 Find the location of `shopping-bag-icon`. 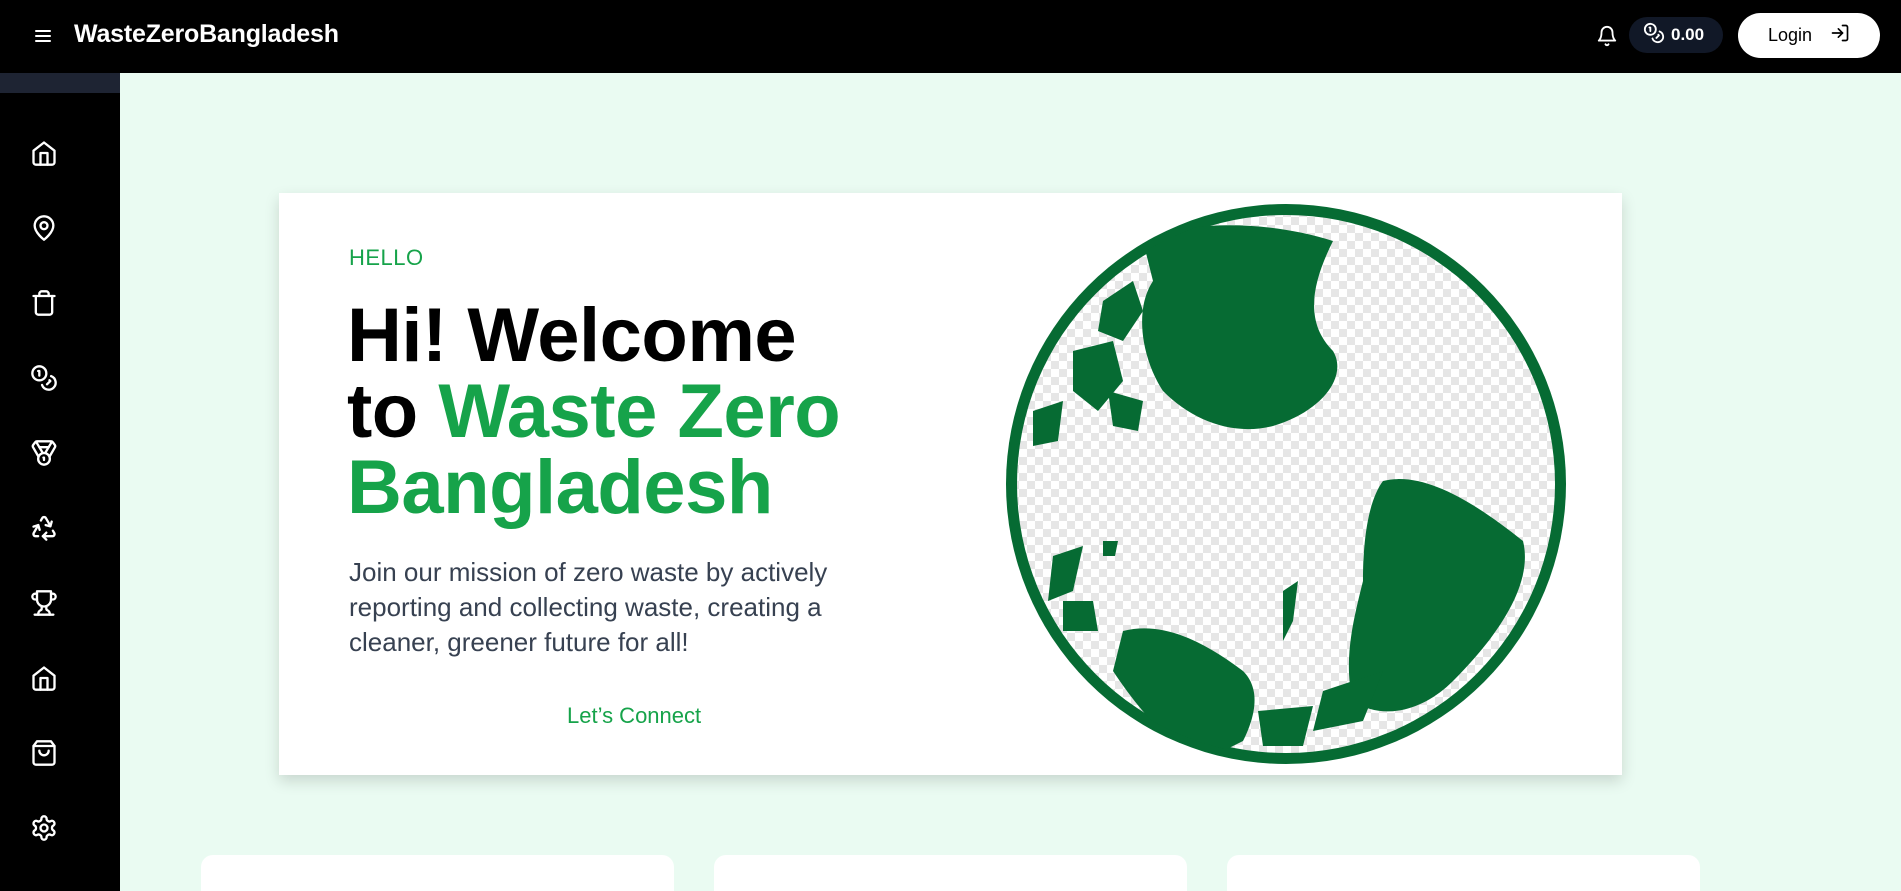

shopping-bag-icon is located at coordinates (44, 753).